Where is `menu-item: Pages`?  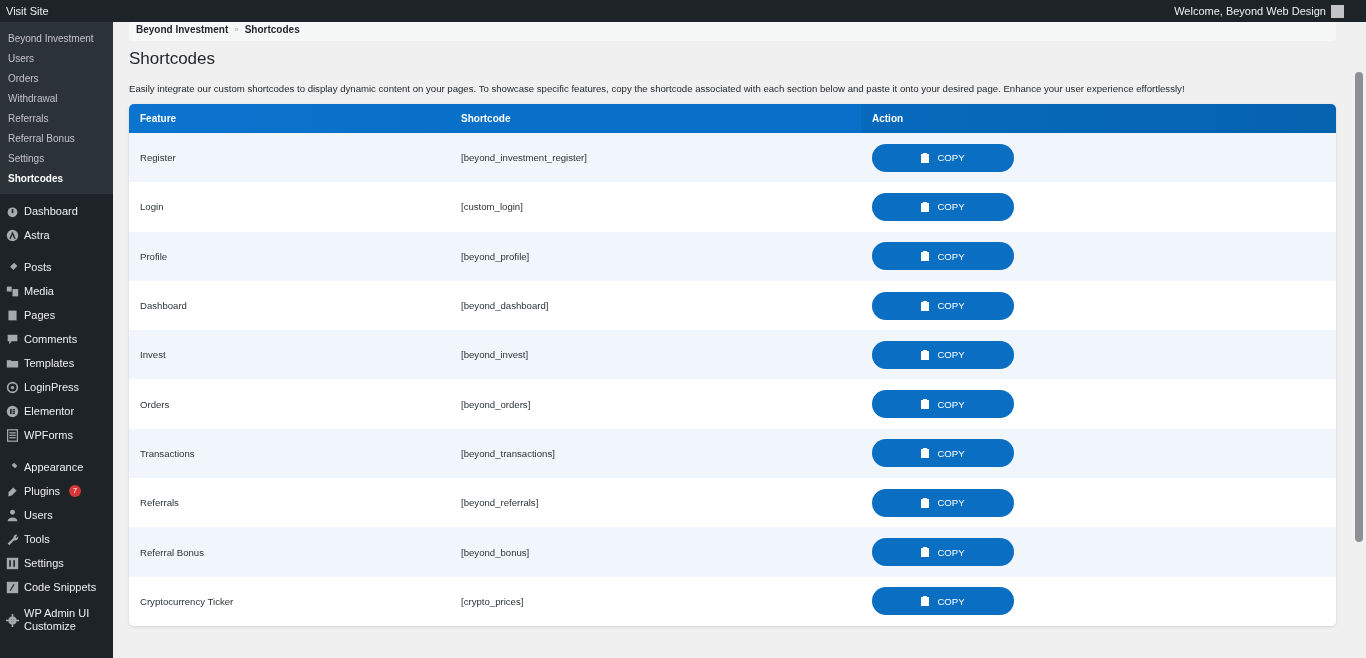
menu-item: Pages is located at coordinates (40, 315).